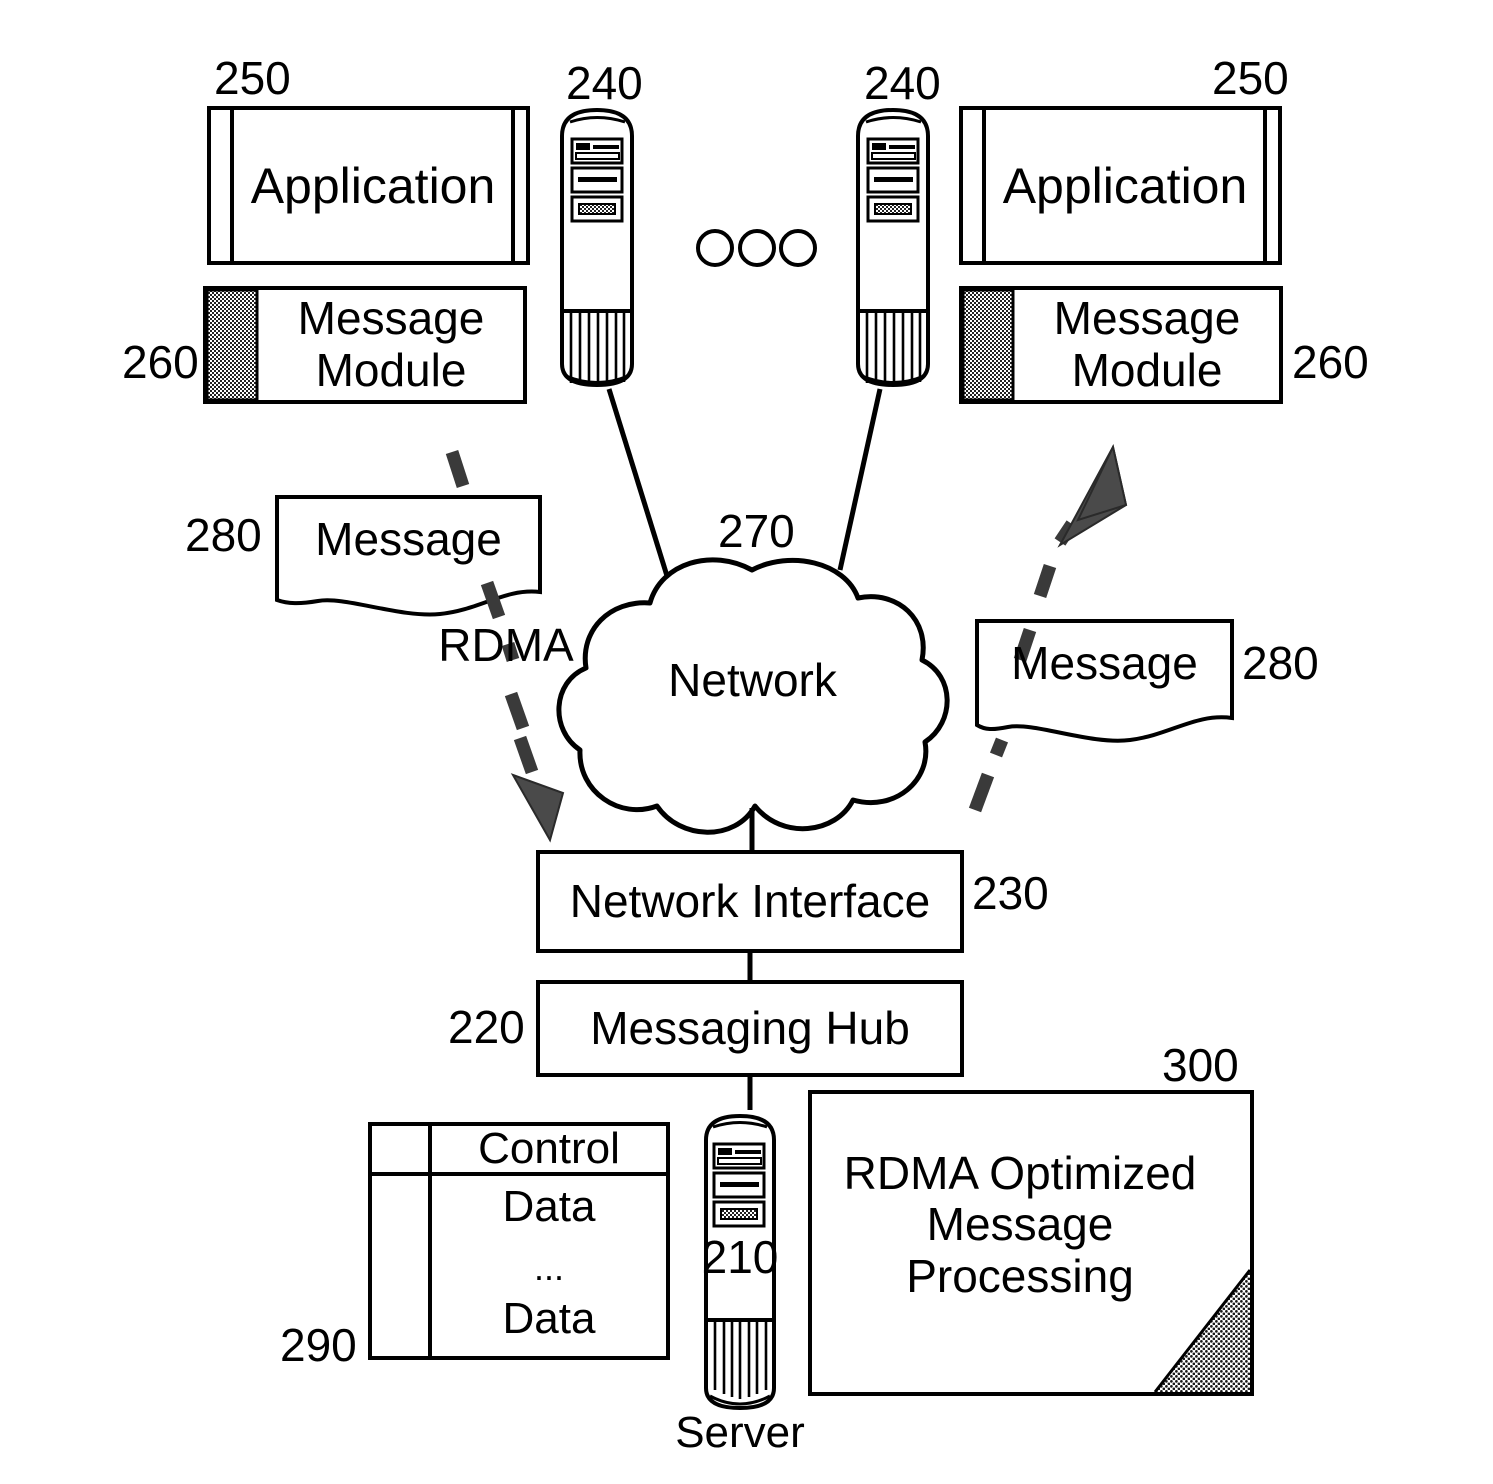  I want to click on message-document-label-right: Message, so click(1104, 663).